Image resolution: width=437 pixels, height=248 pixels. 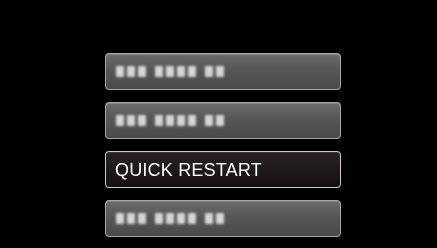 I want to click on menu-item-quick-restart: QUICK RESTART, so click(x=223, y=169).